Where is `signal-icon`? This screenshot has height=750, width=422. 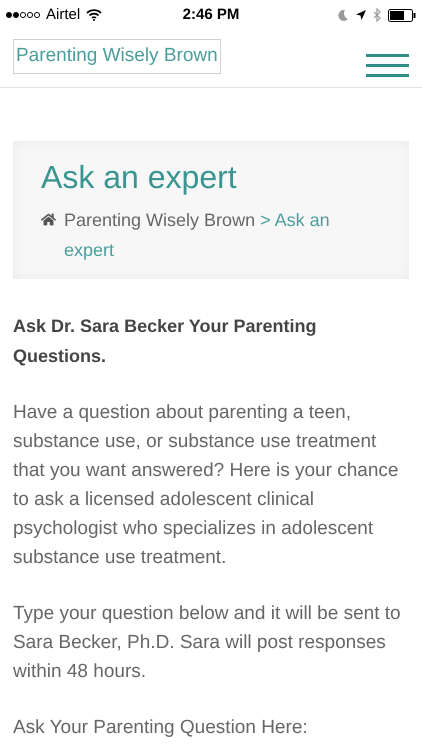 signal-icon is located at coordinates (23, 15).